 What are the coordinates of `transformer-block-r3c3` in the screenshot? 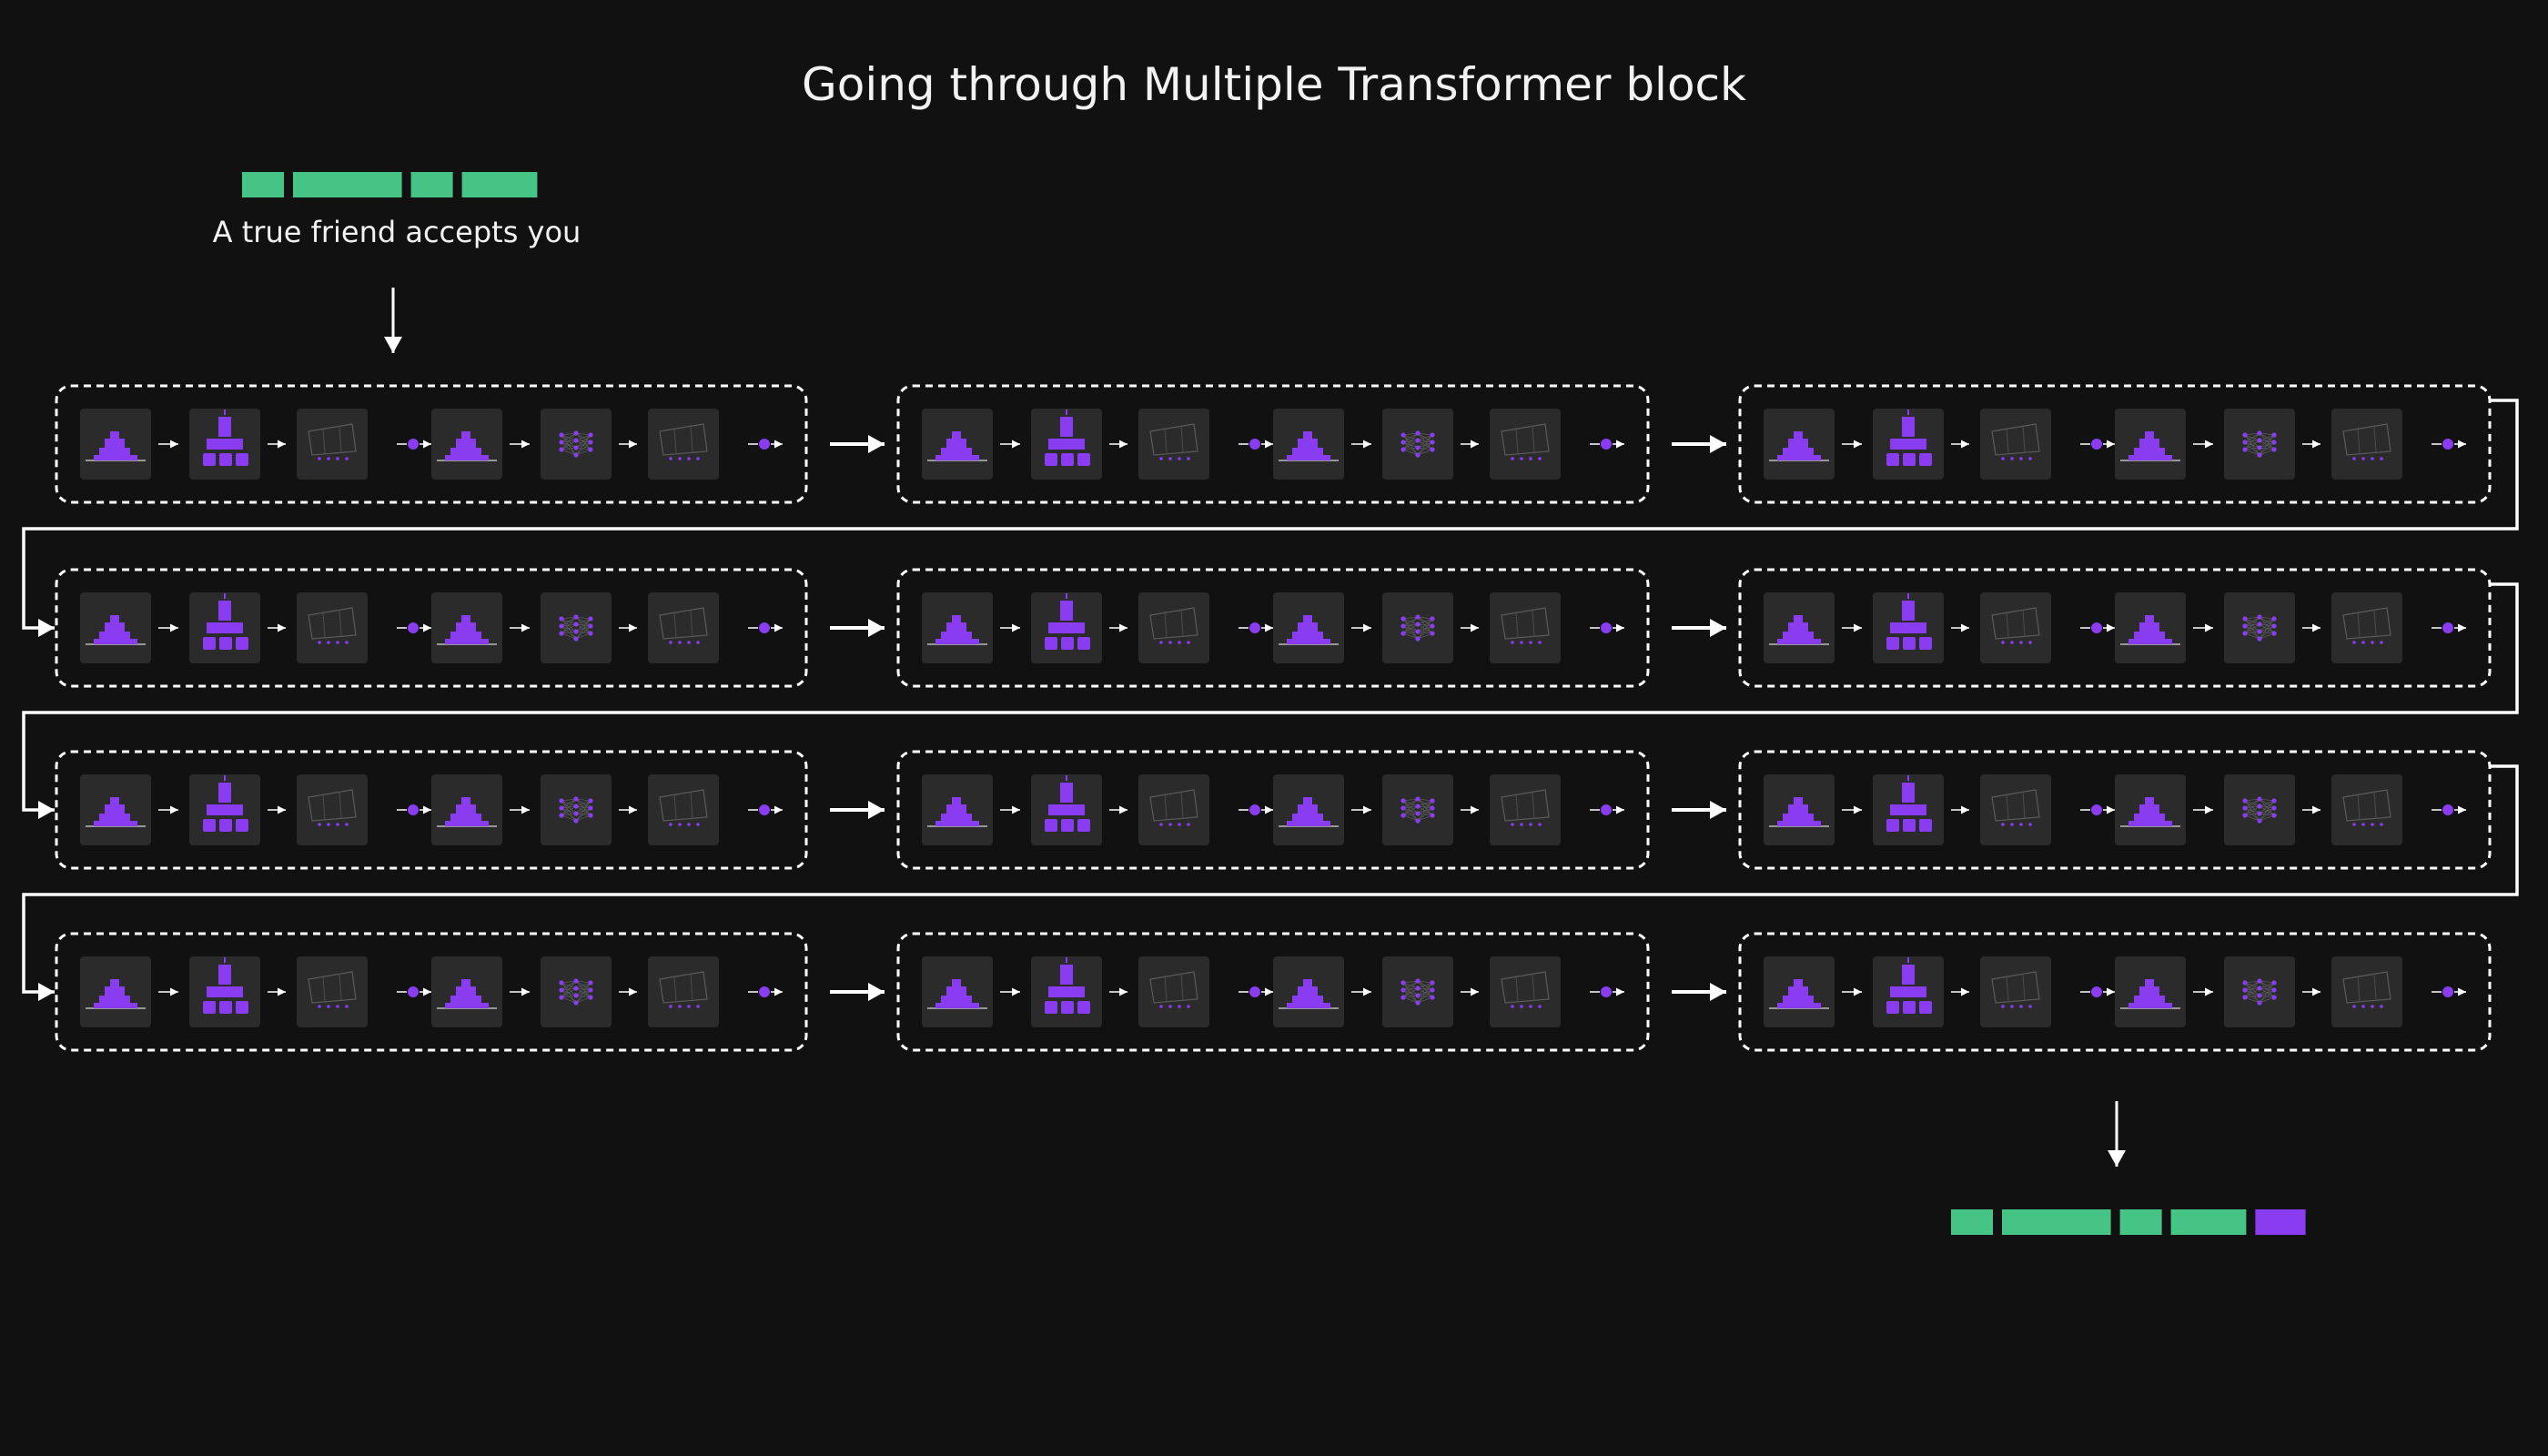 It's located at (2115, 810).